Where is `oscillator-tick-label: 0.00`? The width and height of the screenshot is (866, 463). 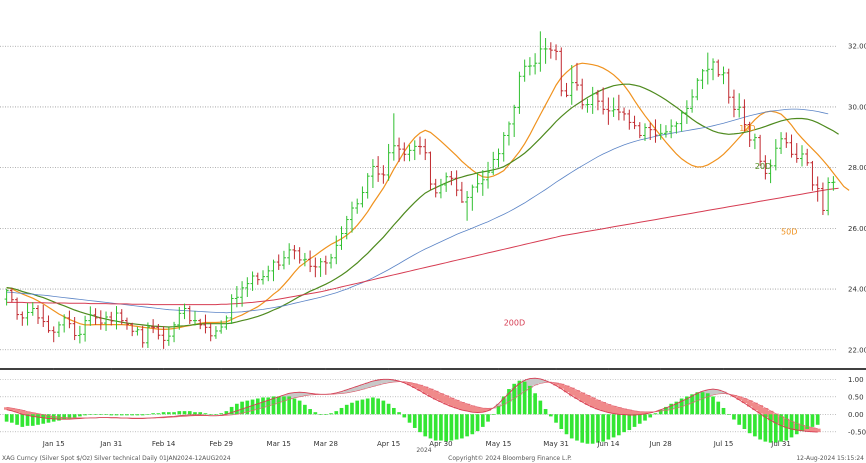 oscillator-tick-label: 0.00 is located at coordinates (856, 415).